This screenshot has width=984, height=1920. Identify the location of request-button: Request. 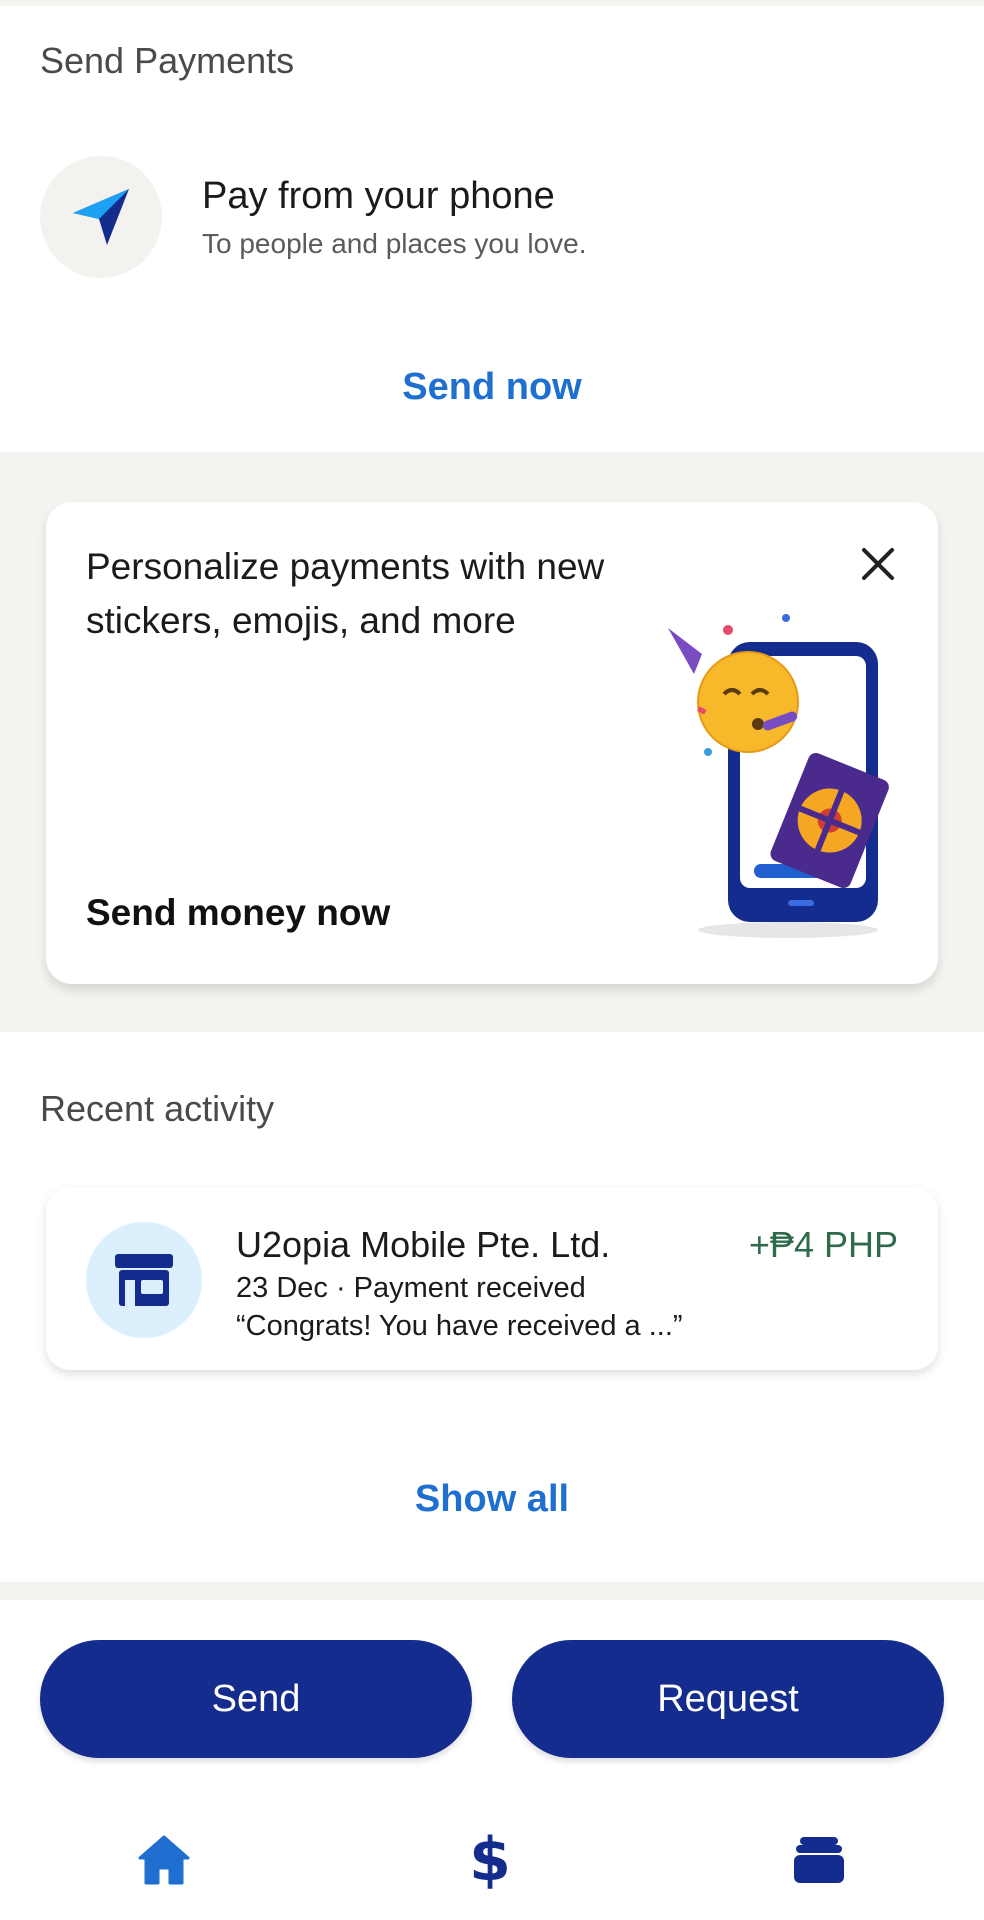
(728, 1699).